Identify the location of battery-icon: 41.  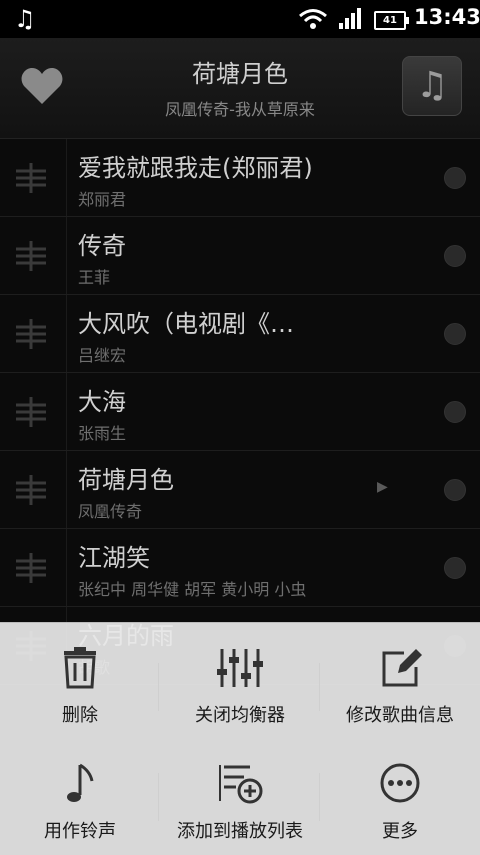
(391, 20).